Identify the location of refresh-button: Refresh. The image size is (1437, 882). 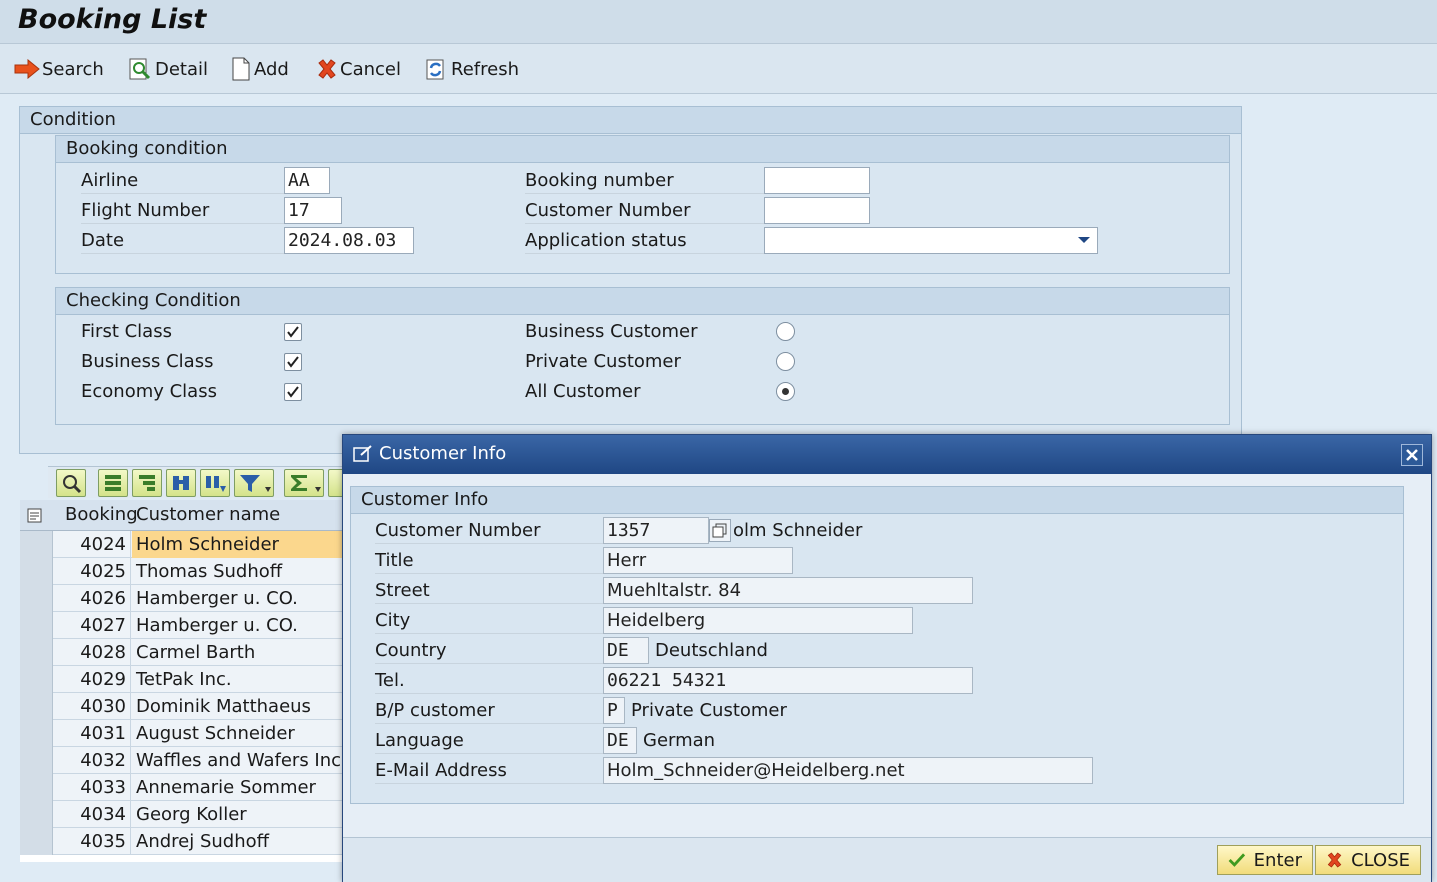
(471, 69).